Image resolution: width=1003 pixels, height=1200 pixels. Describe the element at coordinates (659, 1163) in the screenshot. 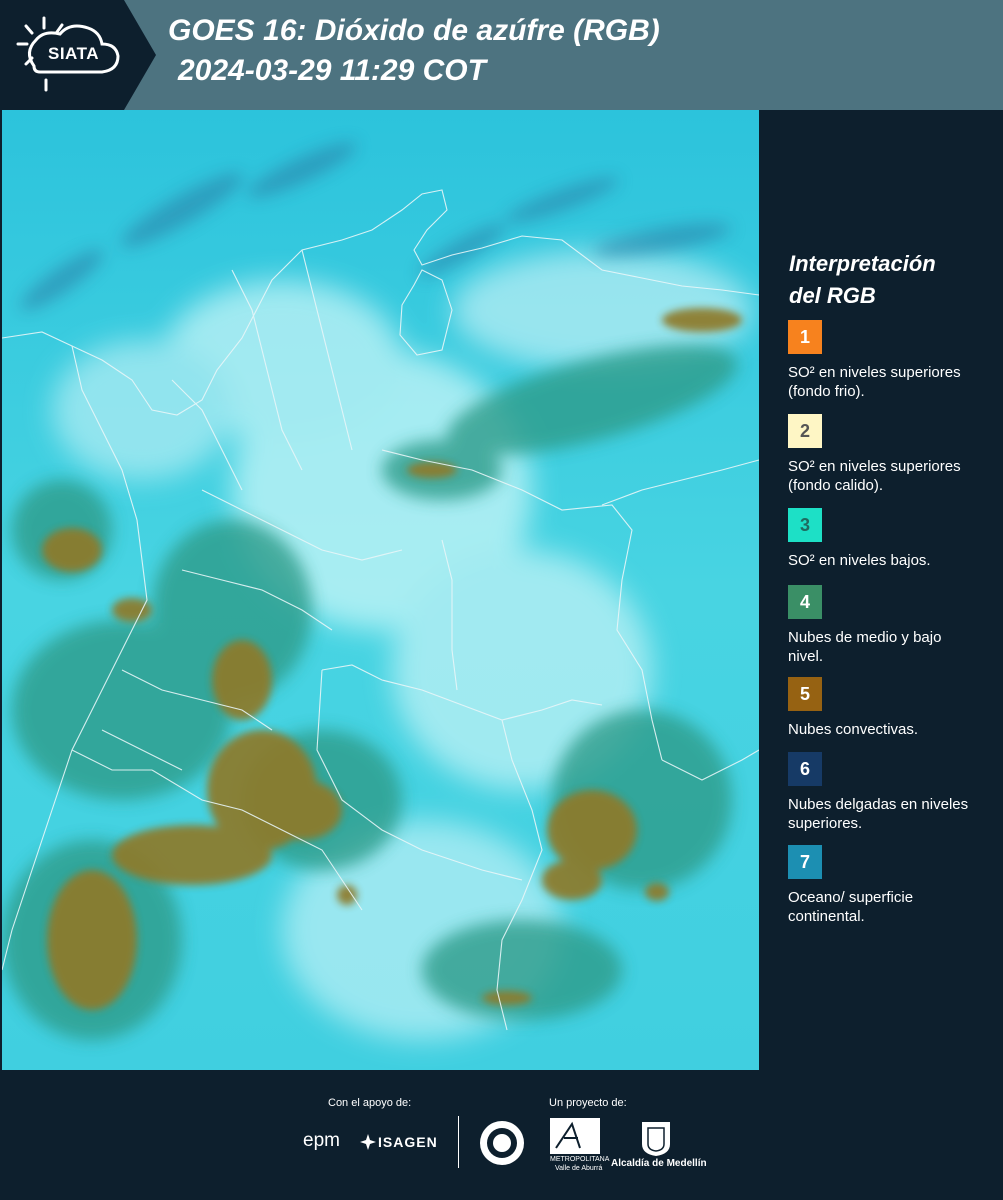

I see `alcaldia-label: Alcaldía de Medellín` at that location.